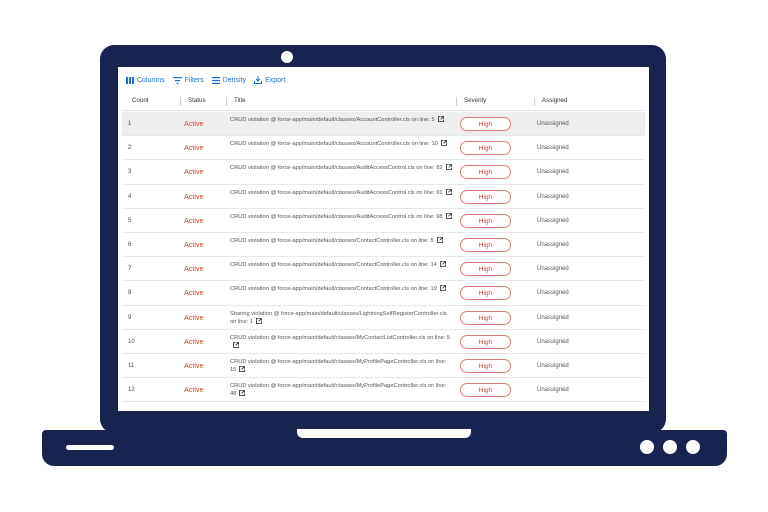 The height and width of the screenshot is (512, 768). What do you see at coordinates (131, 341) in the screenshot?
I see `cell-count: 10` at bounding box center [131, 341].